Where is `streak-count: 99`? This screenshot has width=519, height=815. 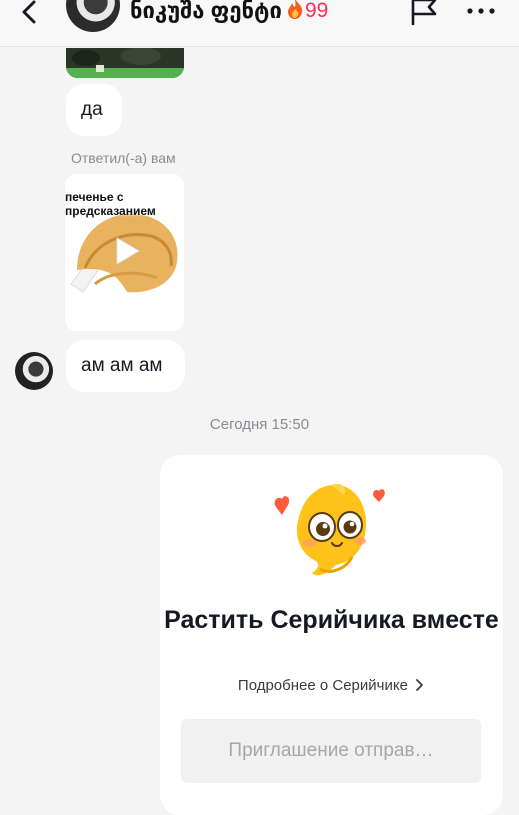
streak-count: 99 is located at coordinates (317, 11).